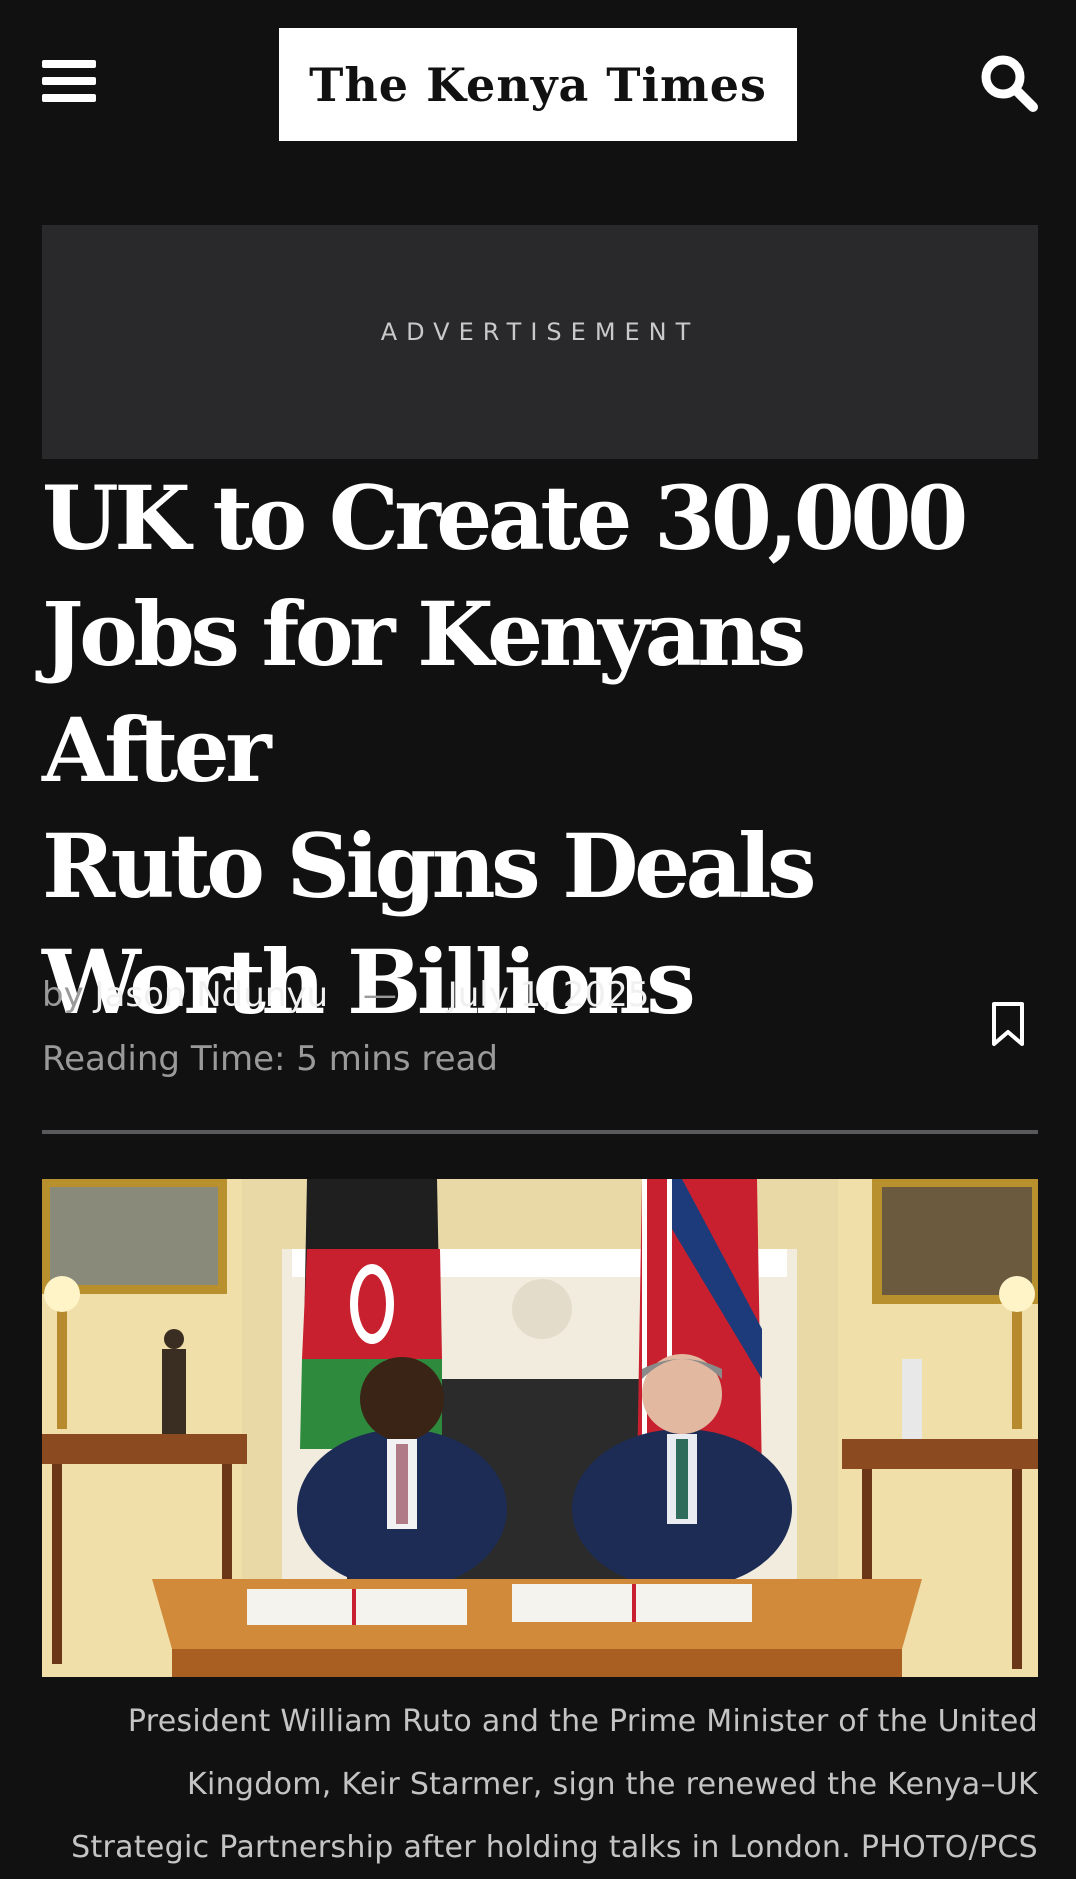 This screenshot has width=1076, height=1879. What do you see at coordinates (505, 518) in the screenshot?
I see `article-title-line: UK to Create 30,000` at bounding box center [505, 518].